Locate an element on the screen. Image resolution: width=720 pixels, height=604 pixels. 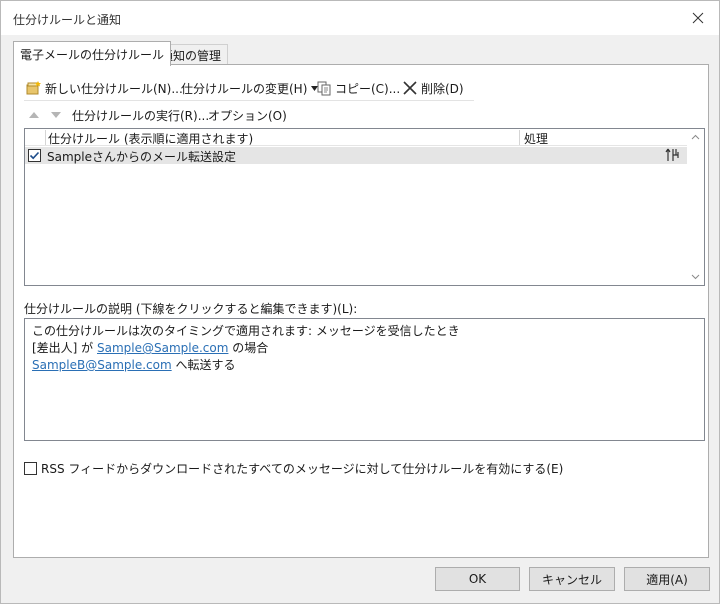
close-button is located at coordinates (698, 18).